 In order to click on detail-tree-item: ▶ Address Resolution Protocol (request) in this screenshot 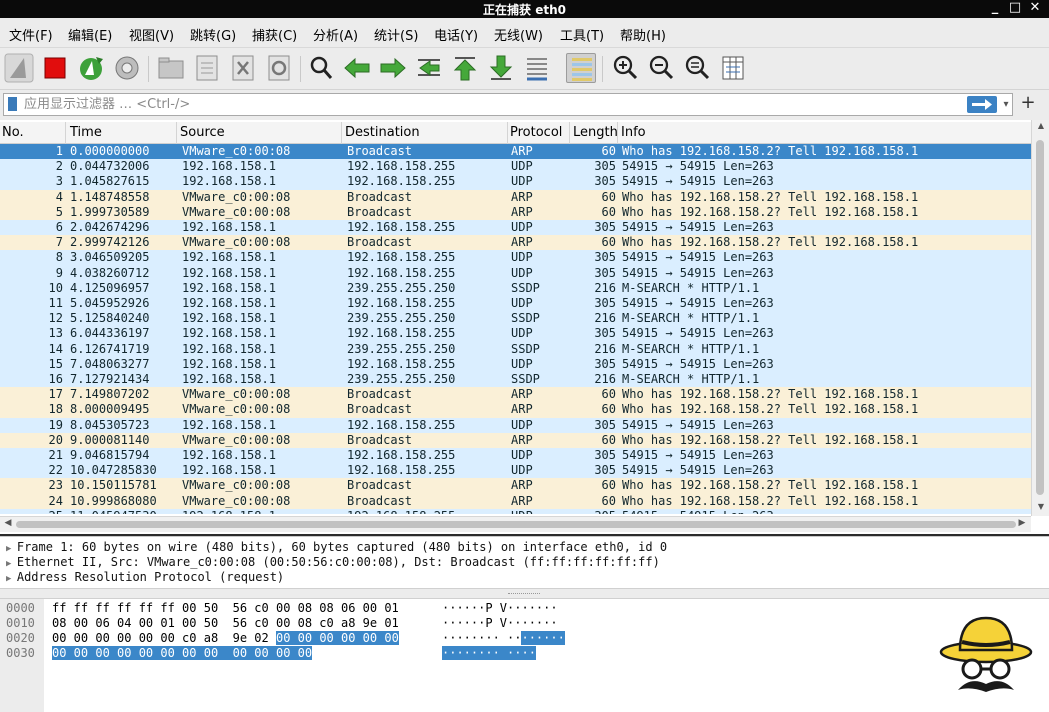, I will do `click(145, 577)`.